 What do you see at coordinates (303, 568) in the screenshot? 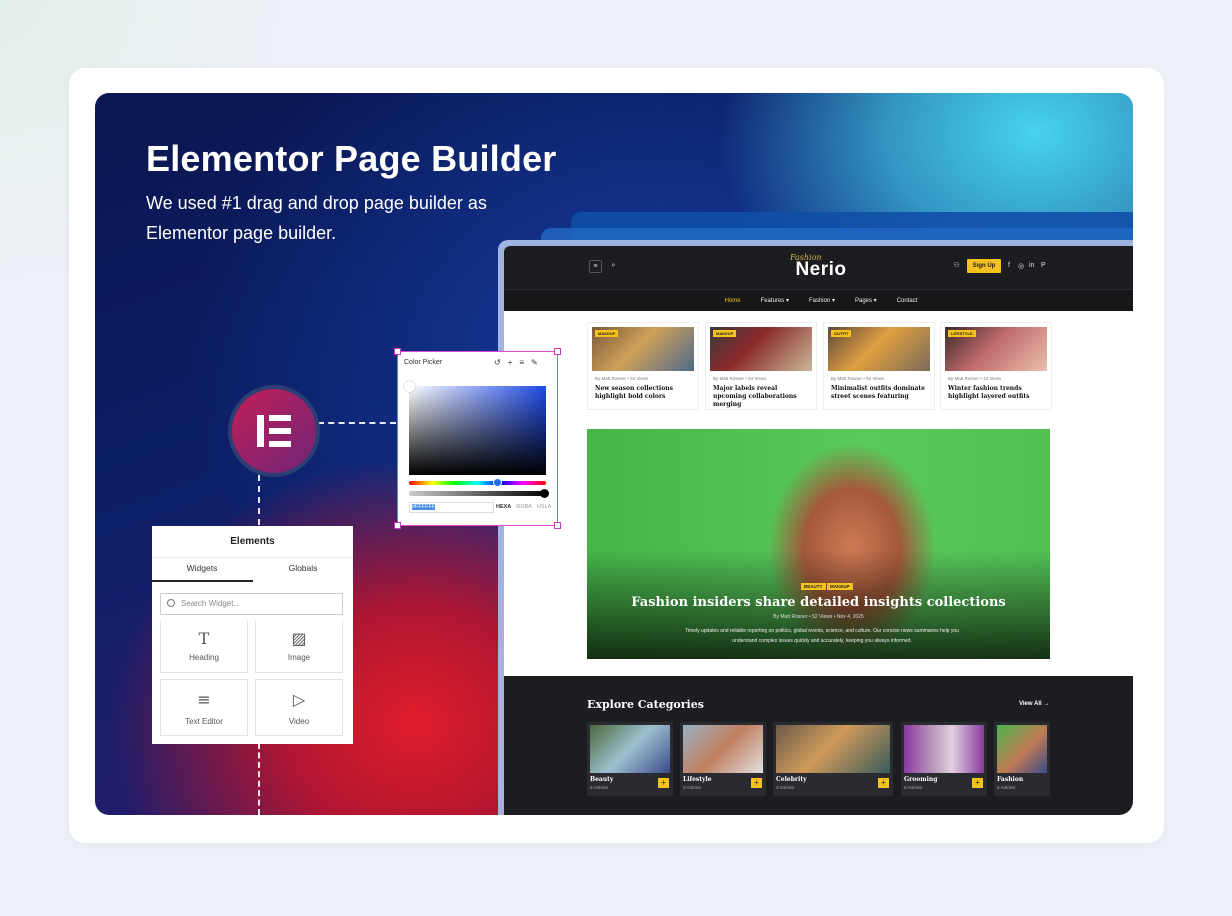
I see `tab-globals: Globals` at bounding box center [303, 568].